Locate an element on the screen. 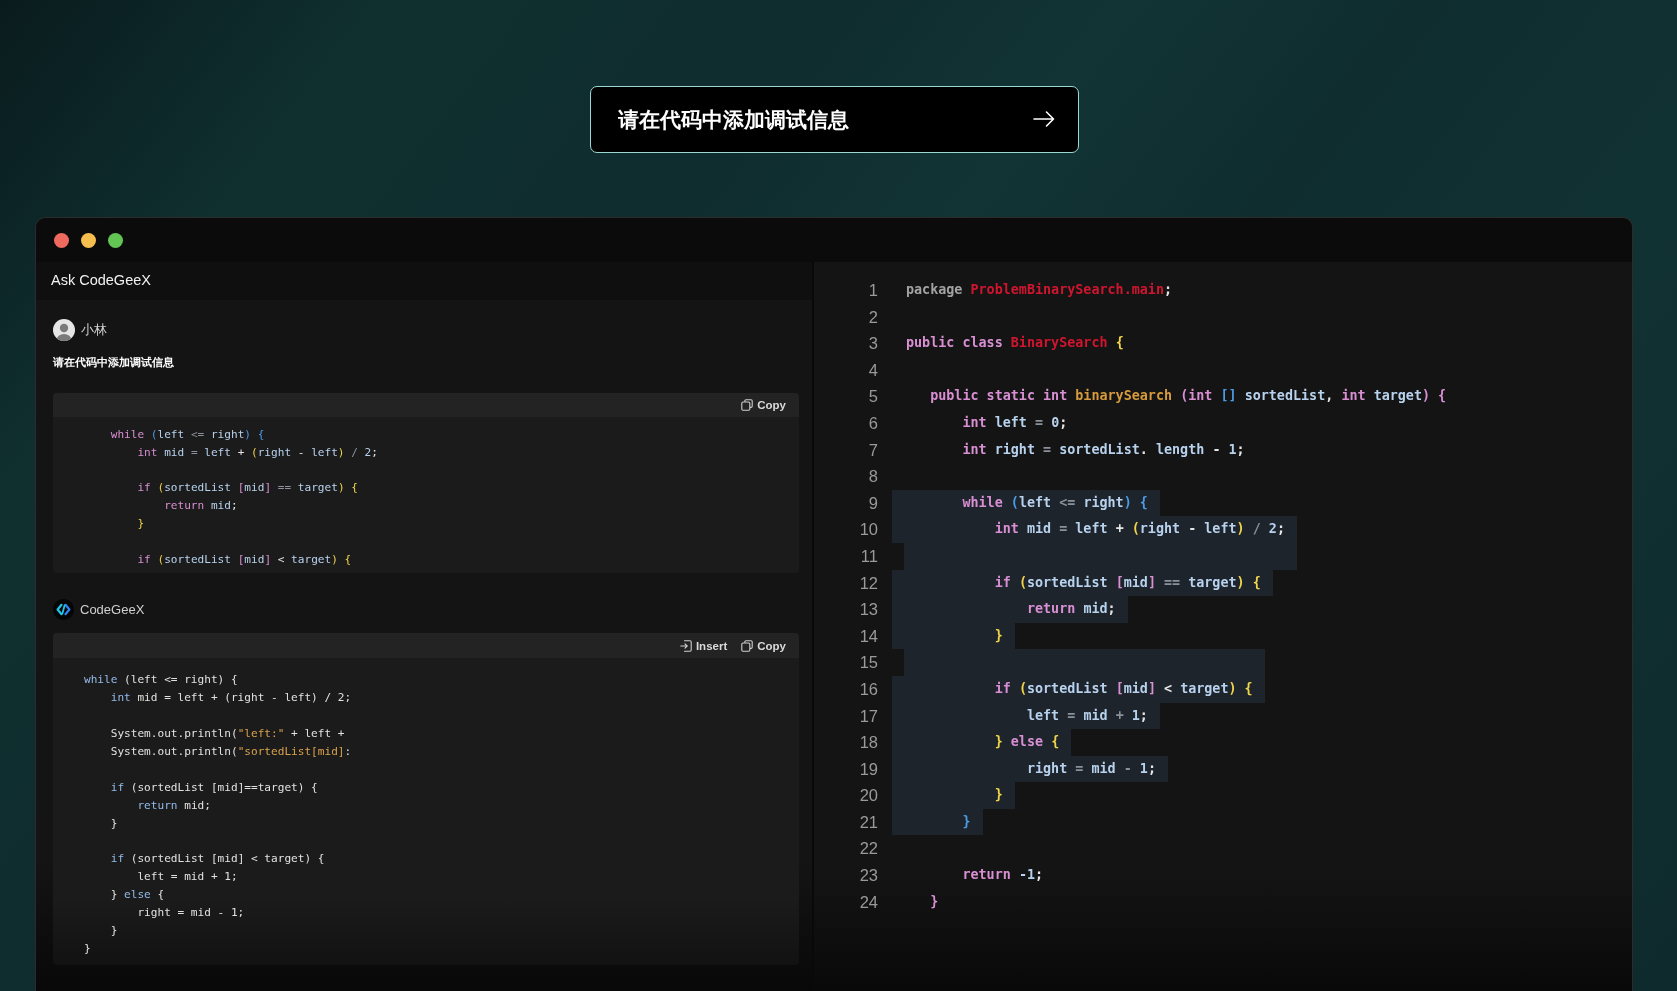 The width and height of the screenshot is (1677, 991). code-line: left = mid + 1; is located at coordinates (187, 877).